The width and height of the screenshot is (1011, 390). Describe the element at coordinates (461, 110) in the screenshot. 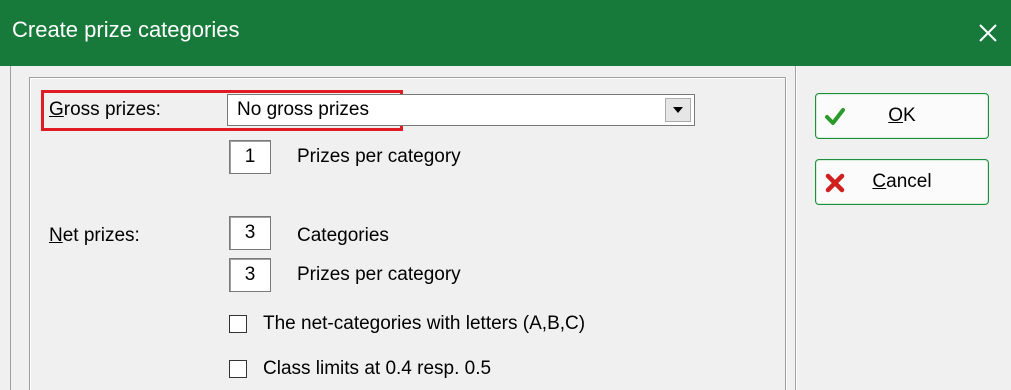

I see `gross-prizes-select: No gross prizes` at that location.